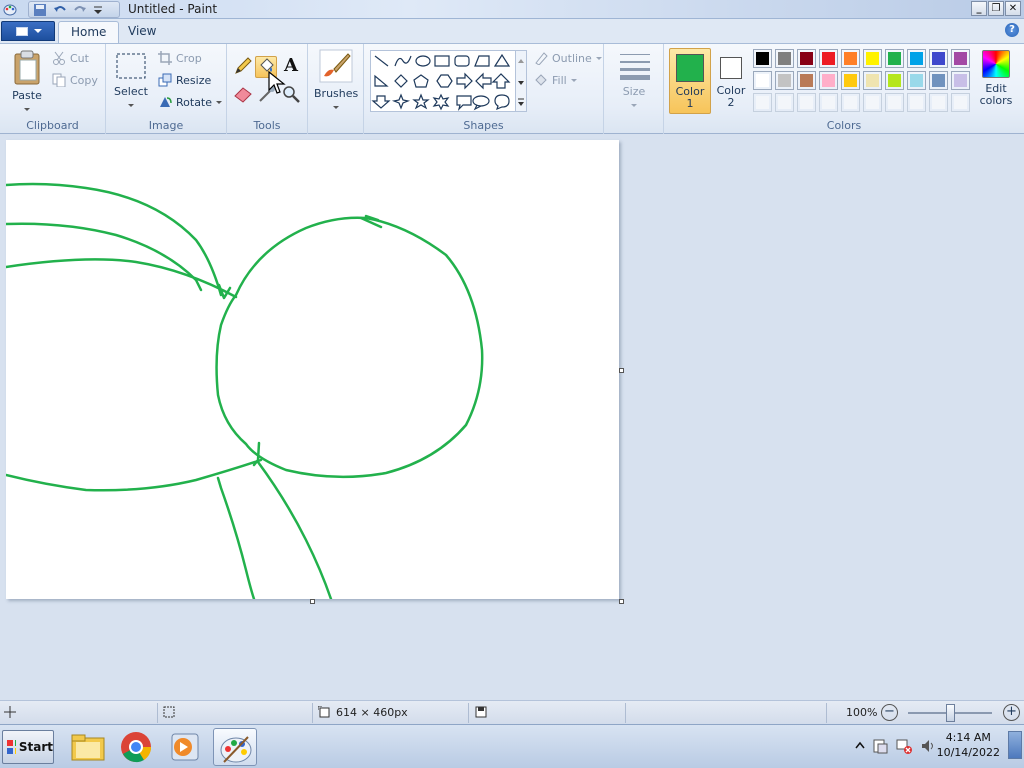  I want to click on taskbar-file-explorer, so click(88, 747).